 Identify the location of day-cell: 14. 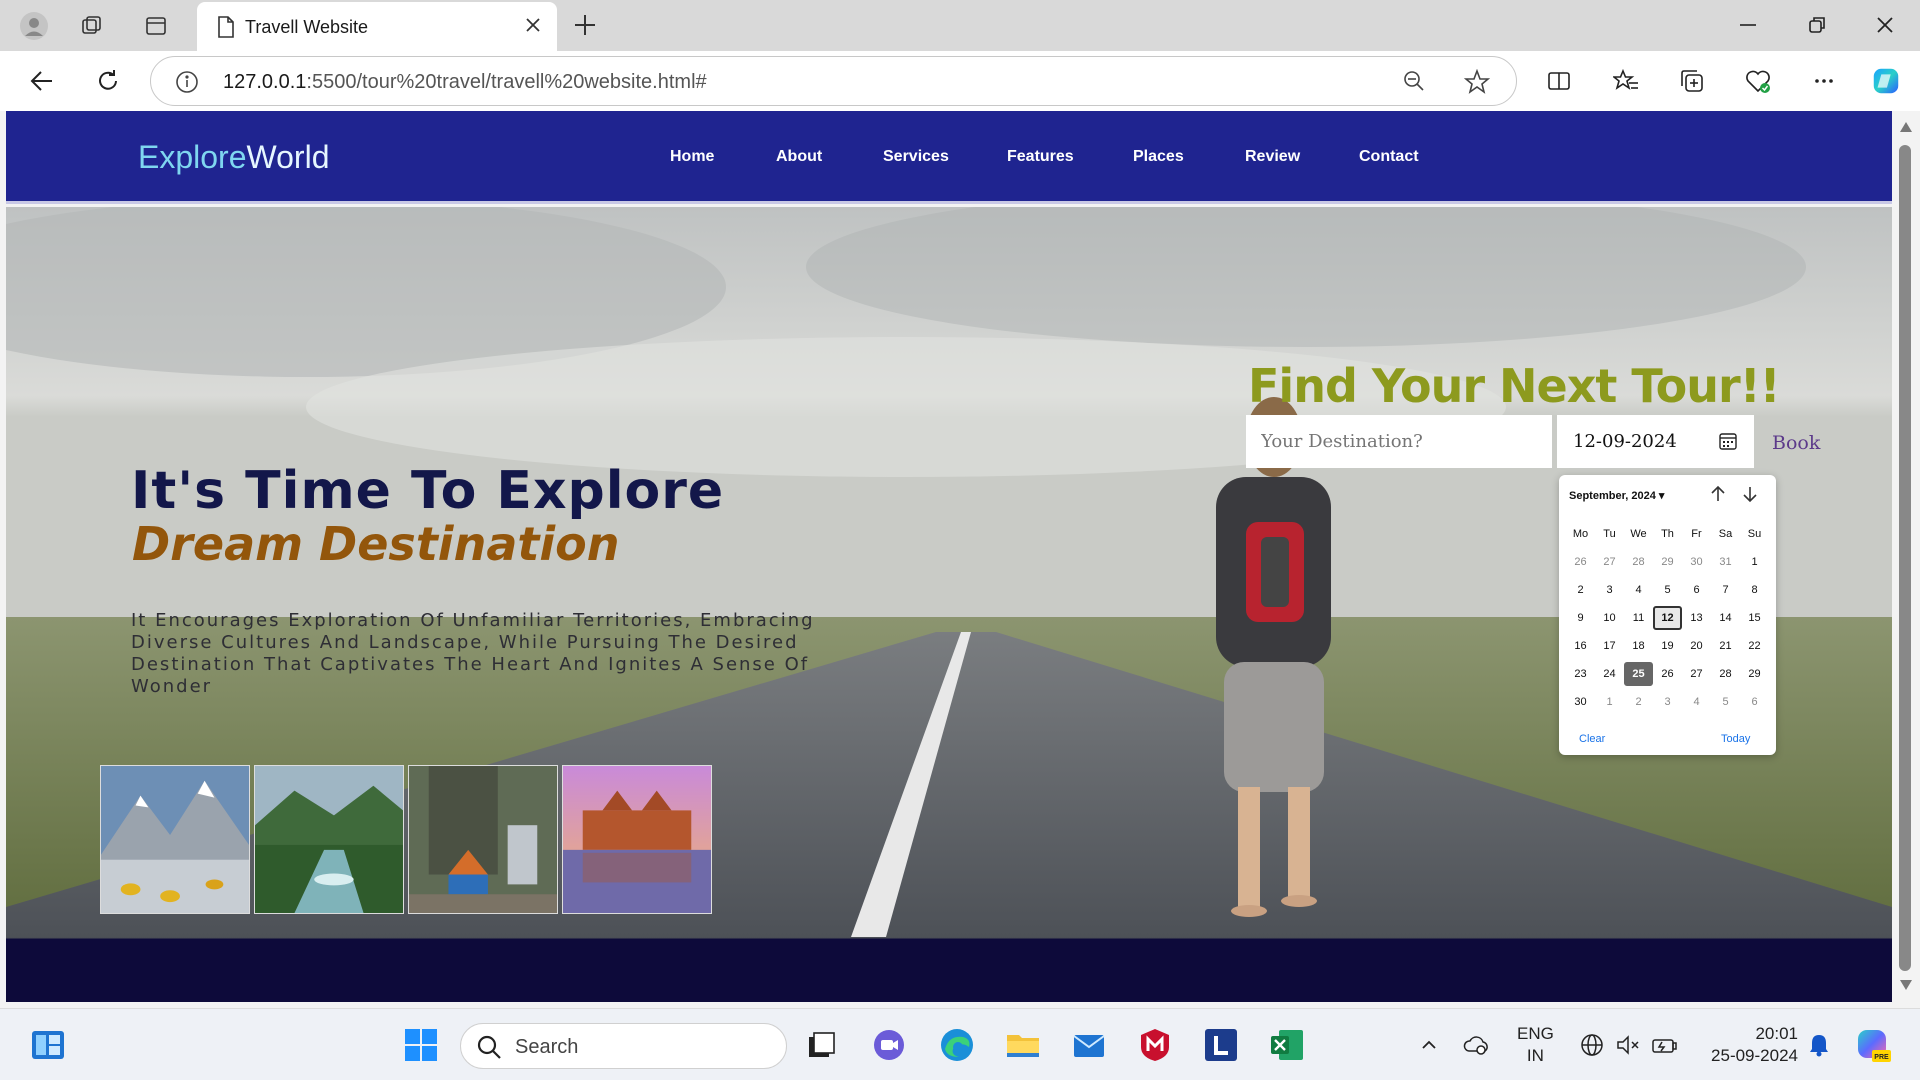
(1725, 618).